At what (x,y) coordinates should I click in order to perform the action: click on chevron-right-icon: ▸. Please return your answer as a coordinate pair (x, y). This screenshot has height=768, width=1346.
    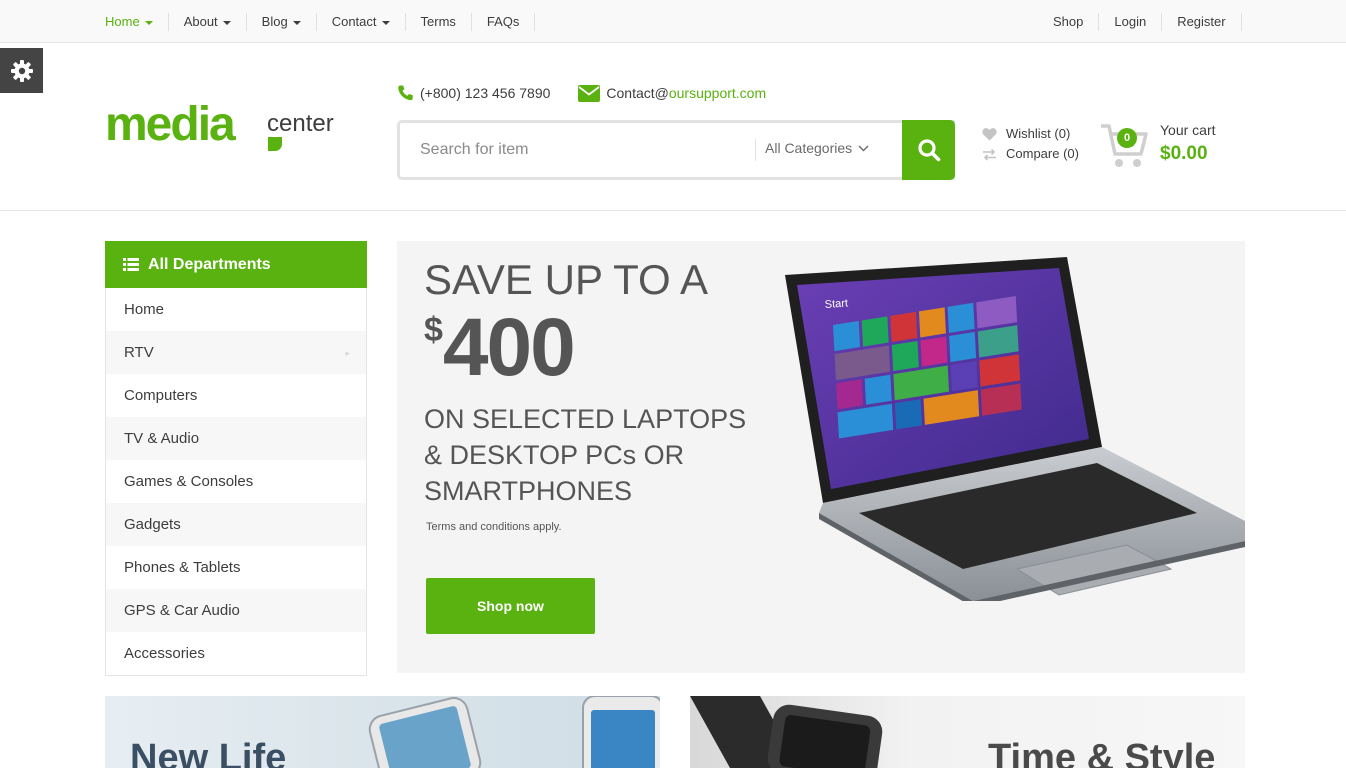
    Looking at the image, I should click on (347, 353).